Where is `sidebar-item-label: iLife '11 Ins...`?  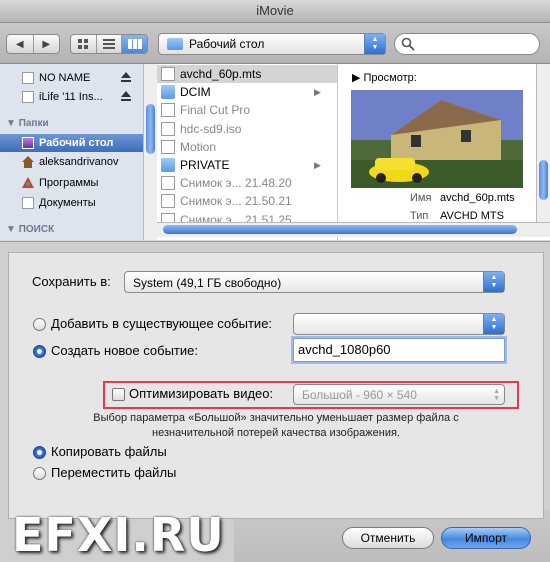 sidebar-item-label: iLife '11 Ins... is located at coordinates (71, 97).